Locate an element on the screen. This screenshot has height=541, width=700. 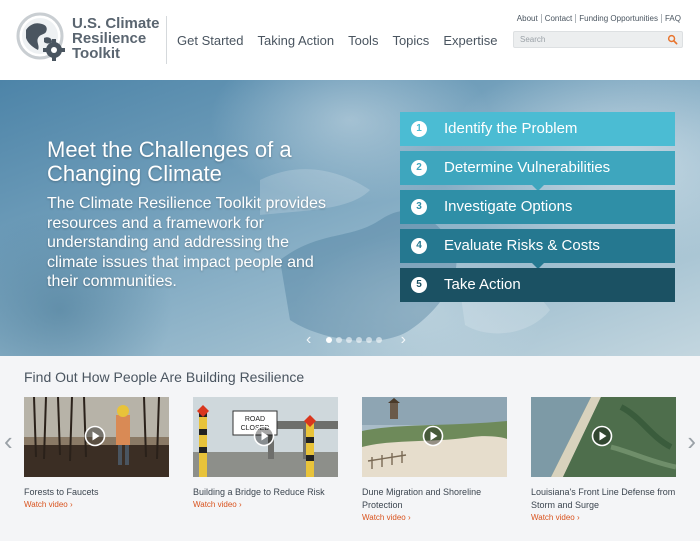
search-input is located at coordinates (589, 39).